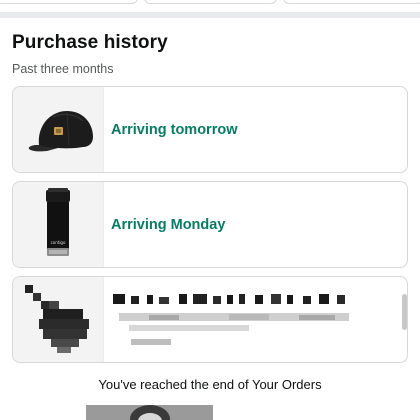 The image size is (420, 420). I want to click on svg-text: contigo, so click(58, 242).